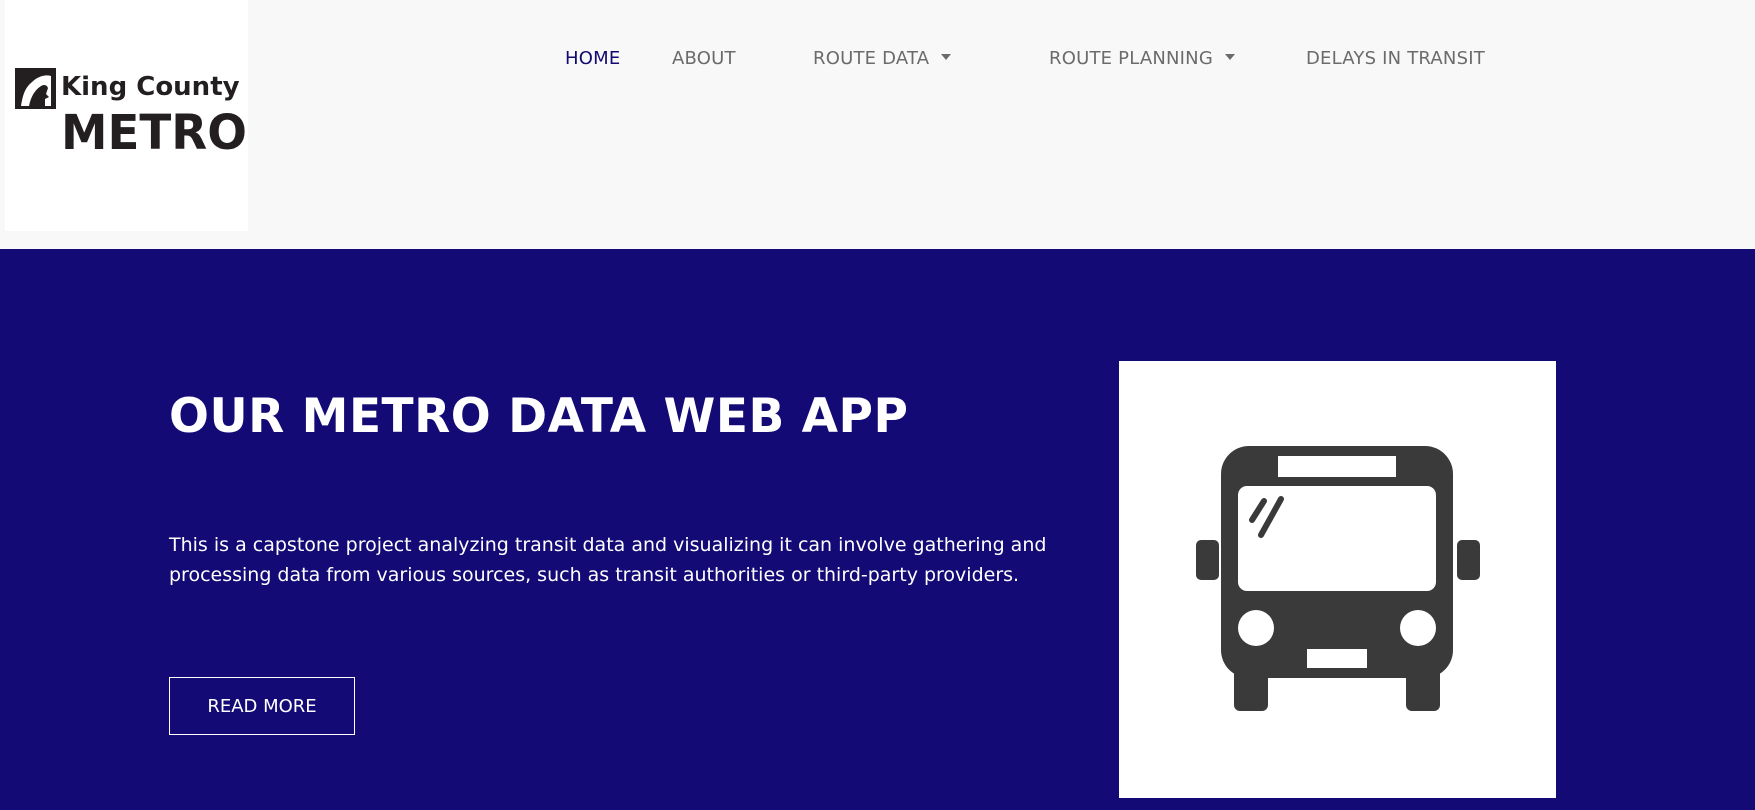 The height and width of the screenshot is (810, 1755). I want to click on hero-image-card, so click(1337, 579).